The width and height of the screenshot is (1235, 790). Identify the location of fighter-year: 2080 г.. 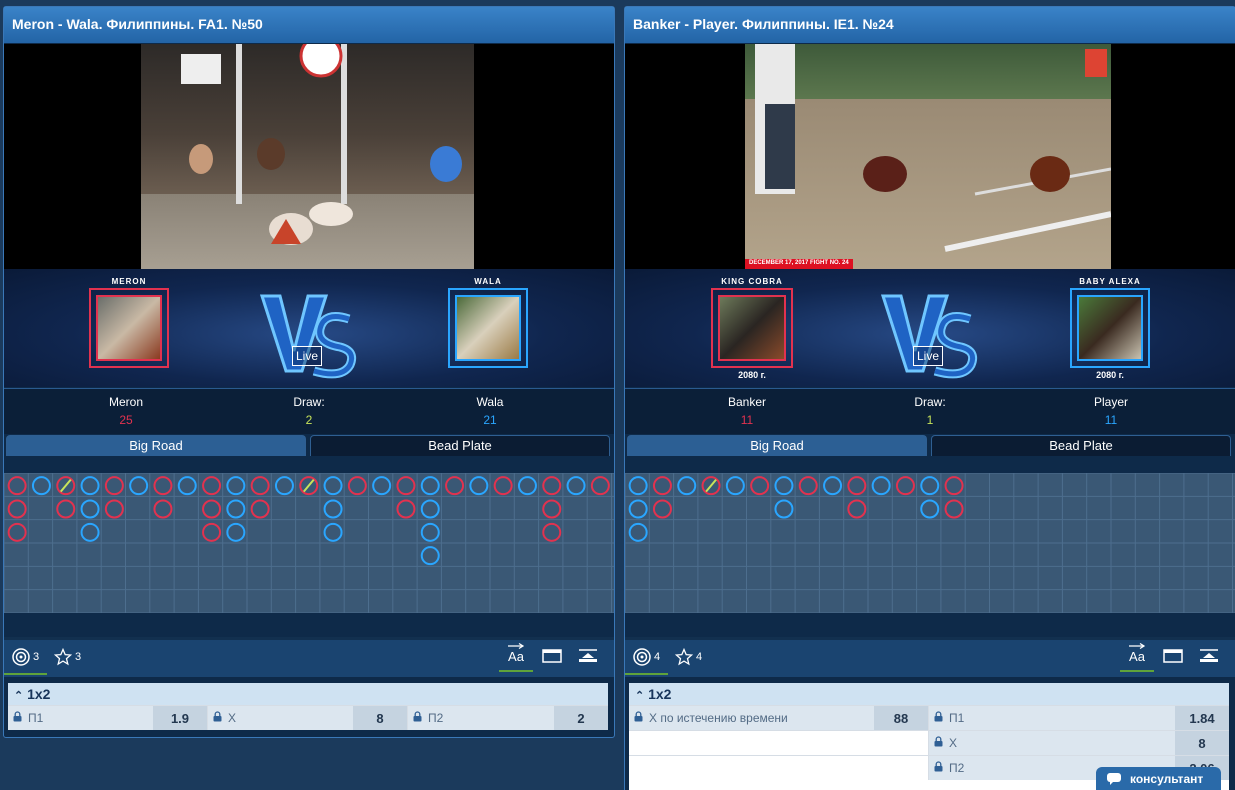
(752, 375).